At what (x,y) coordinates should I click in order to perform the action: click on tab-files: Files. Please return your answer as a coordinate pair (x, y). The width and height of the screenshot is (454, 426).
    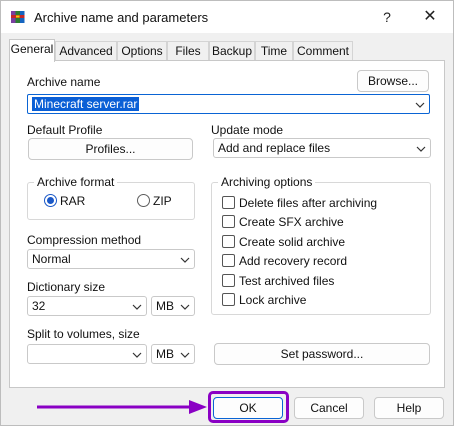
    Looking at the image, I should click on (188, 51).